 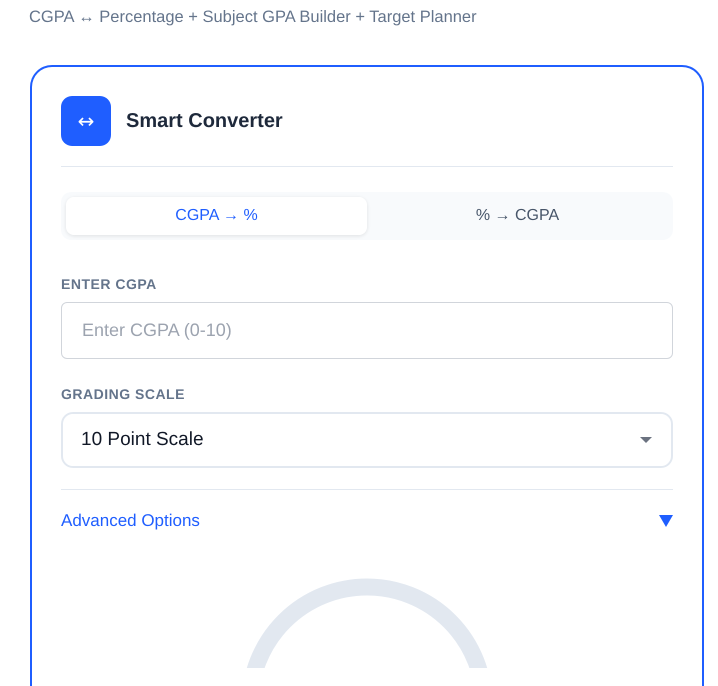 What do you see at coordinates (123, 394) in the screenshot?
I see `field-label: GRADING SCALE` at bounding box center [123, 394].